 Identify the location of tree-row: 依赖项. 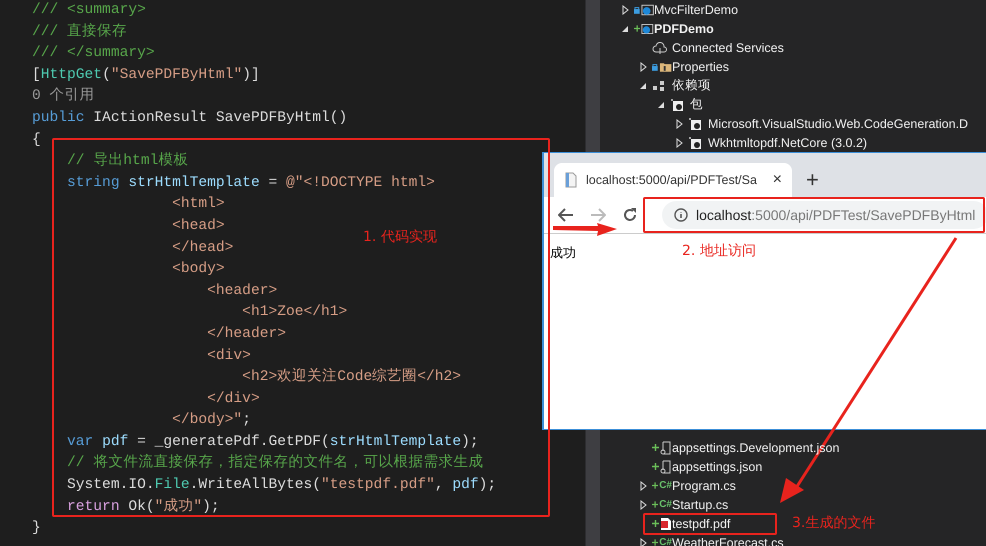
(656, 85).